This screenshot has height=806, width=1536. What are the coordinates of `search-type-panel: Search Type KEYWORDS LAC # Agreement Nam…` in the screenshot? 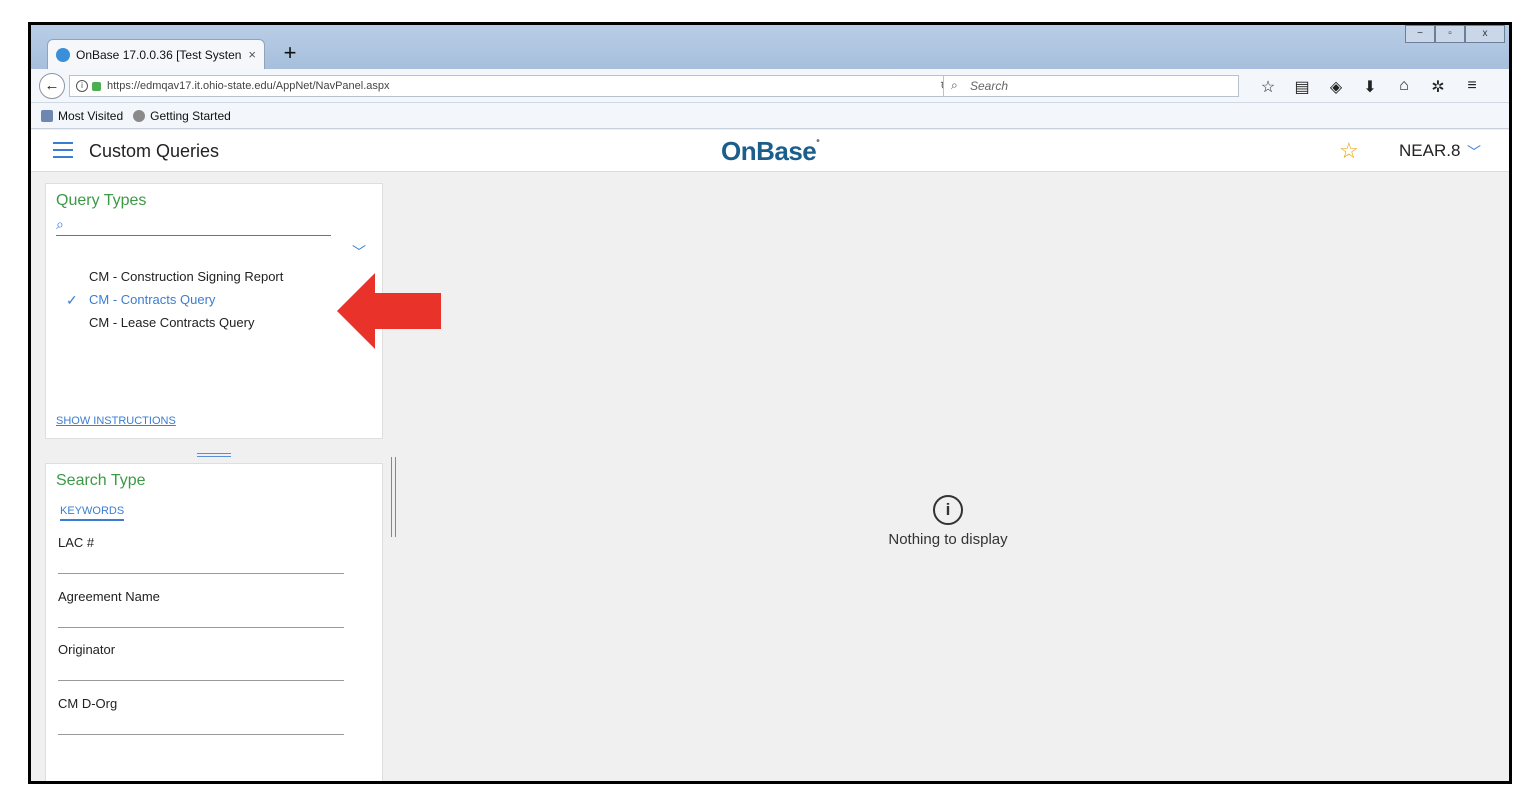 It's located at (214, 622).